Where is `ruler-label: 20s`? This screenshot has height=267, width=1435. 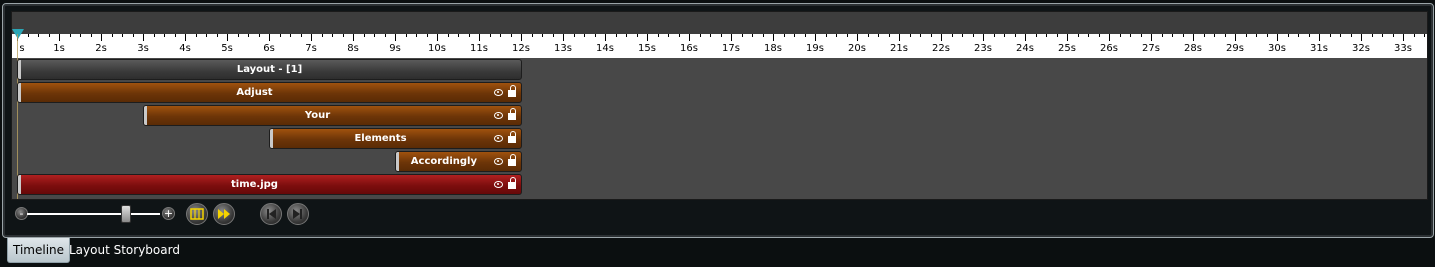
ruler-label: 20s is located at coordinates (857, 48).